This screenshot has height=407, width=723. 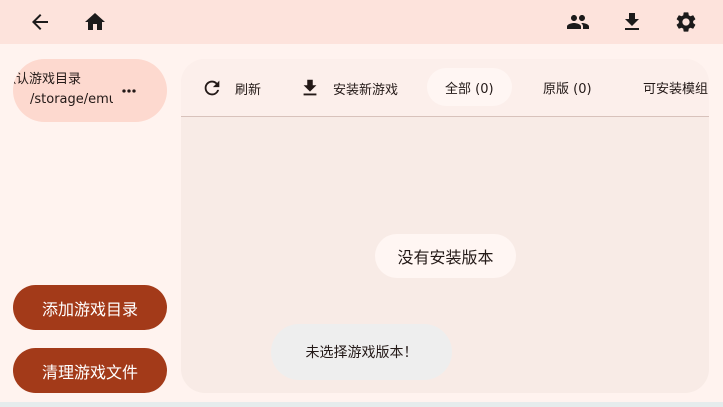 I want to click on download-button, so click(x=632, y=22).